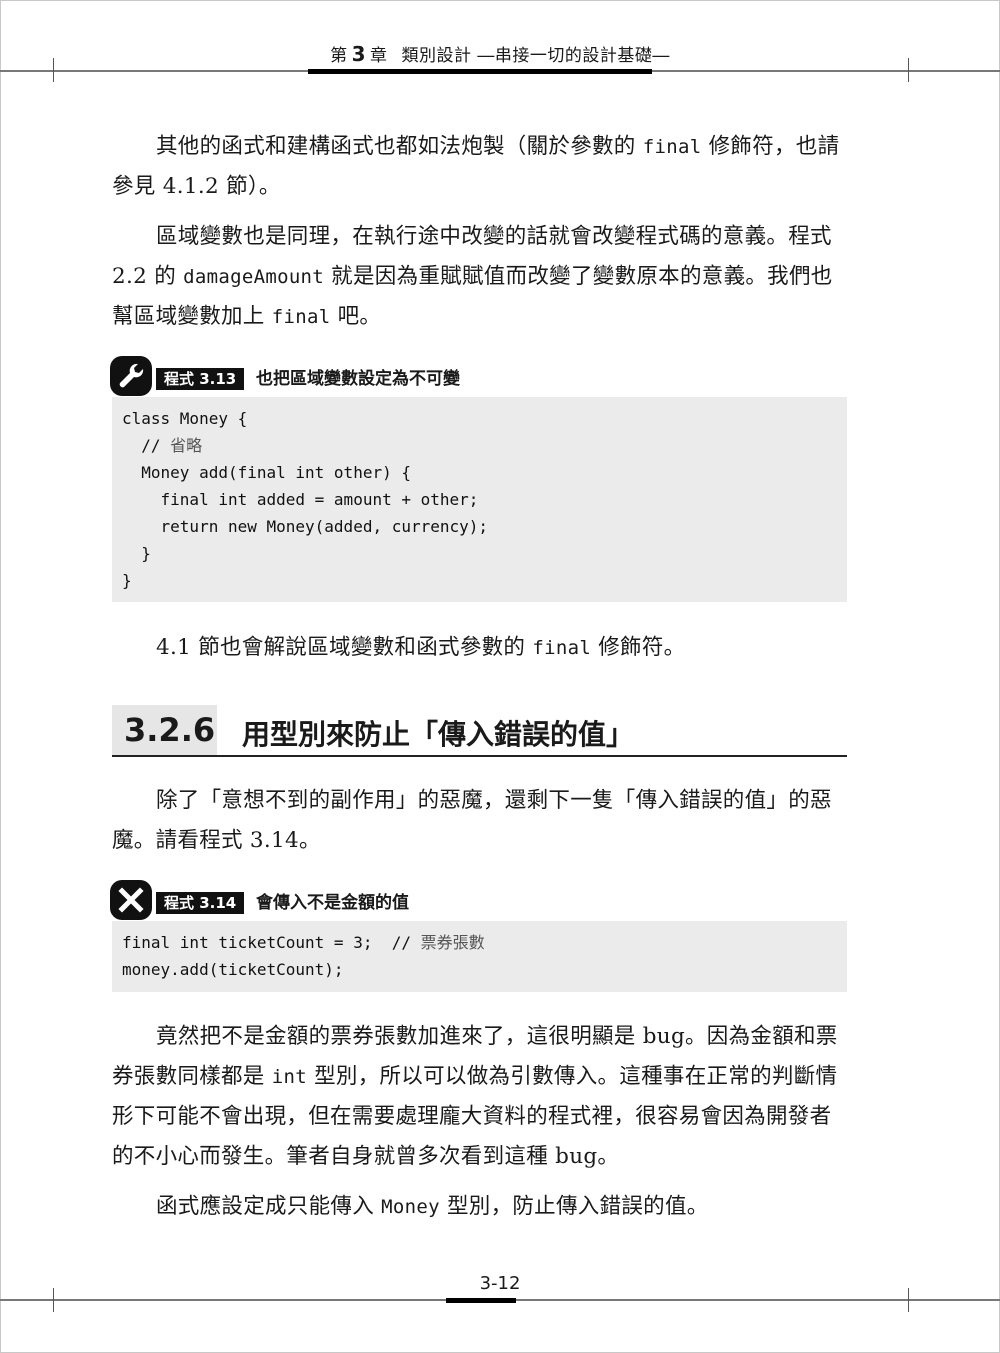 The width and height of the screenshot is (1000, 1353). I want to click on listing-title: 也把區域變數設定為不可變, so click(358, 379).